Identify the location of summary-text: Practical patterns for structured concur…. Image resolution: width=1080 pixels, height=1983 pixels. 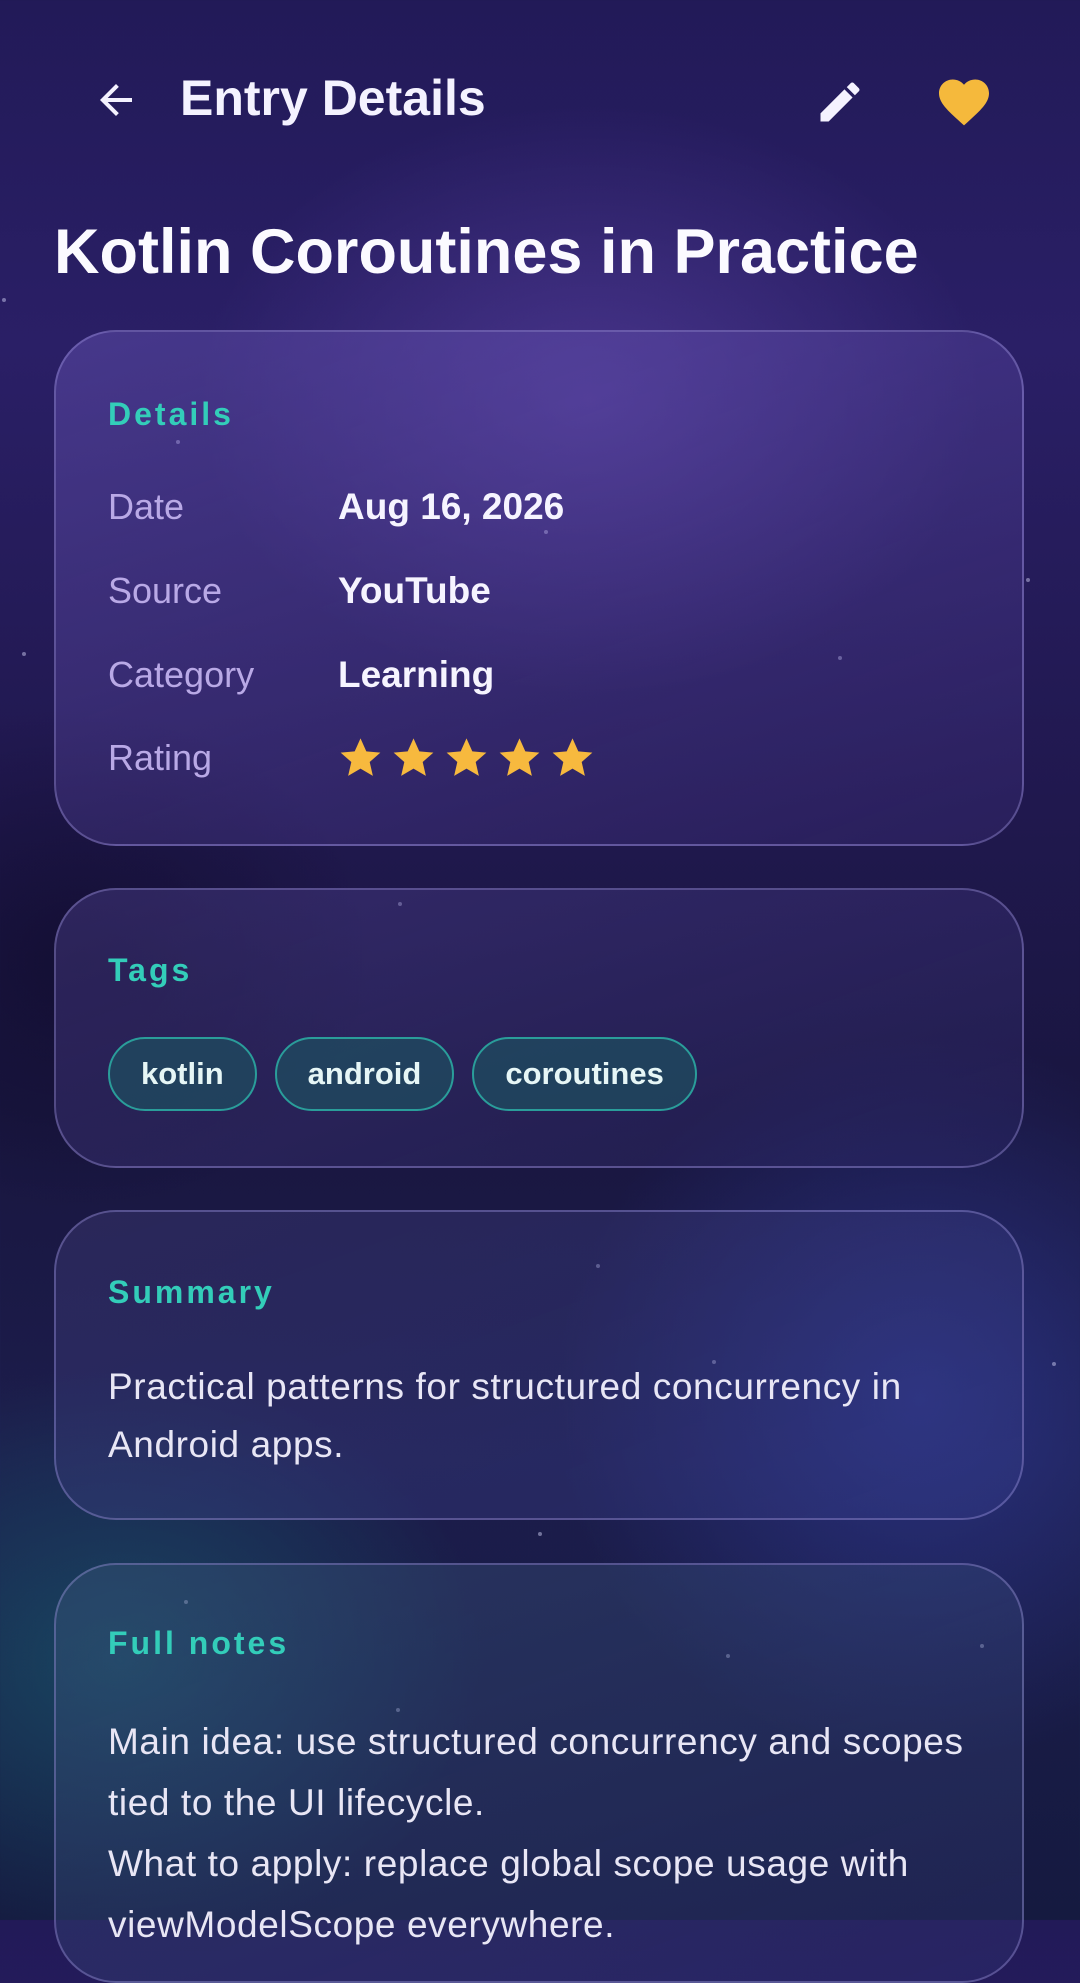
(505, 1415).